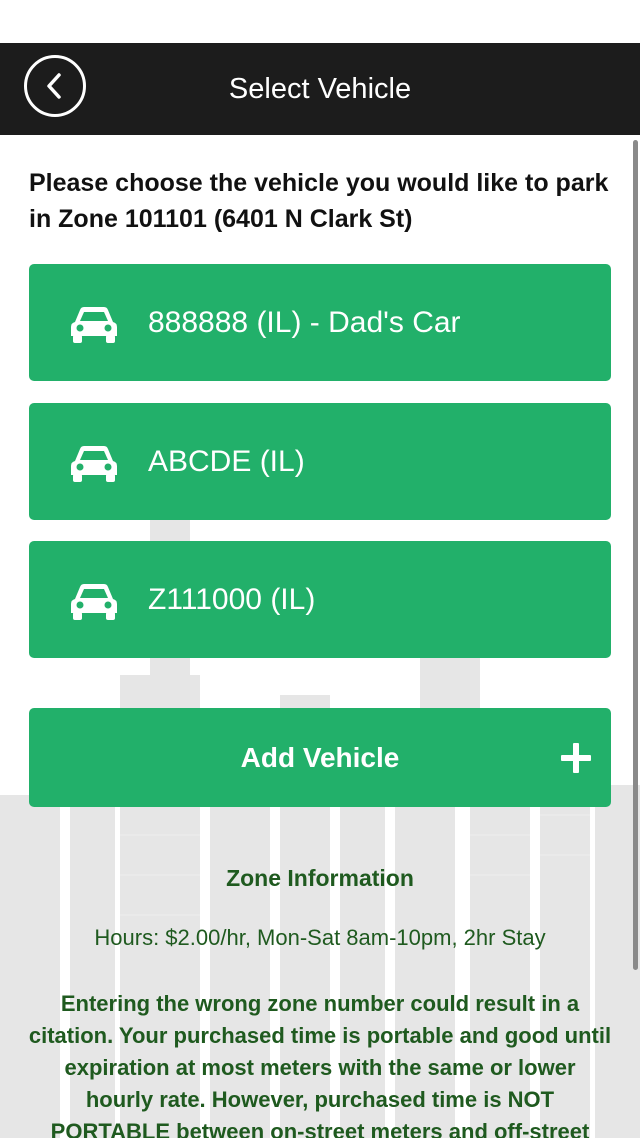 This screenshot has height=1138, width=640. What do you see at coordinates (576, 758) in the screenshot?
I see `plus-icon` at bounding box center [576, 758].